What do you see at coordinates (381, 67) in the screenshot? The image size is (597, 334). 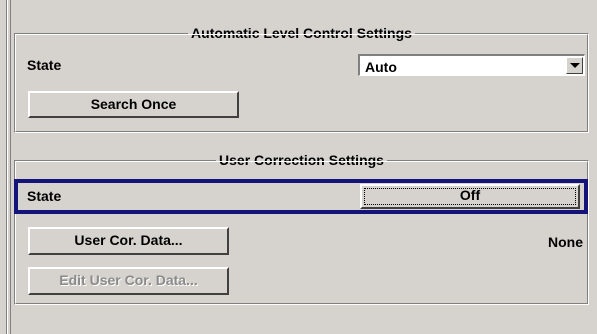 I see `alc-state-value: Auto` at bounding box center [381, 67].